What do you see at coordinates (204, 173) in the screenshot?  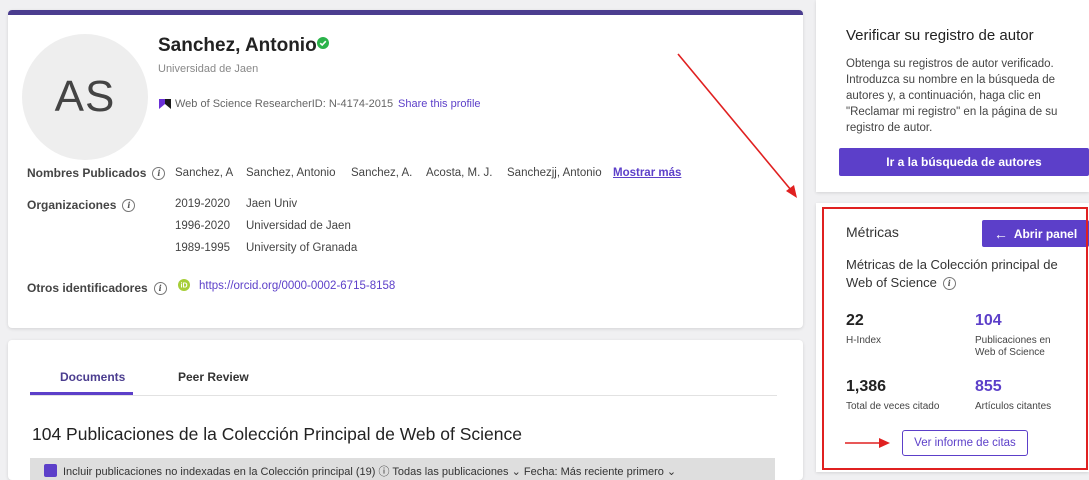 I see `published-name-item: Sanchez, A` at bounding box center [204, 173].